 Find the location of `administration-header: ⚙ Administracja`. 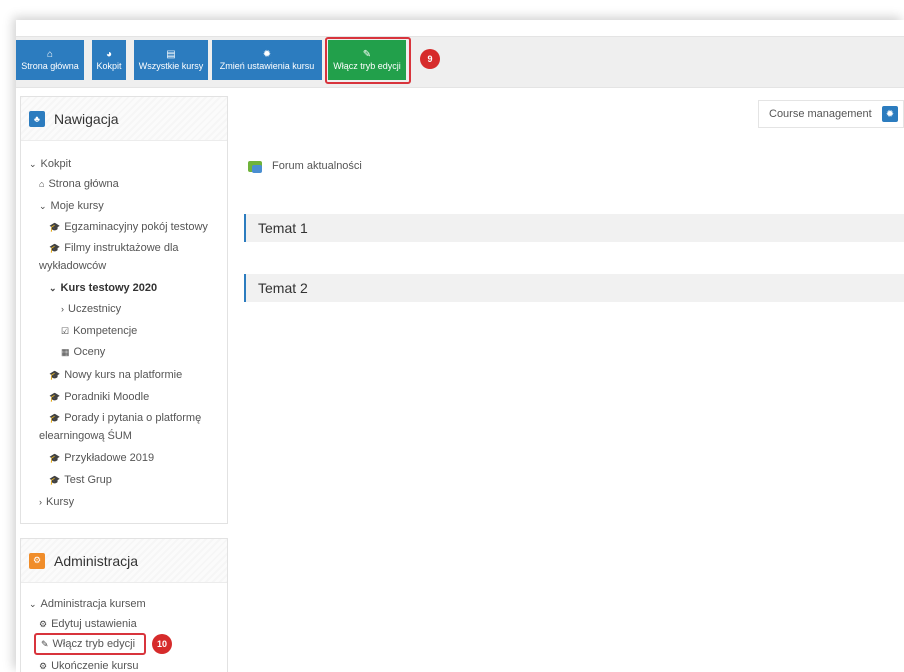

administration-header: ⚙ Administracja is located at coordinates (124, 561).